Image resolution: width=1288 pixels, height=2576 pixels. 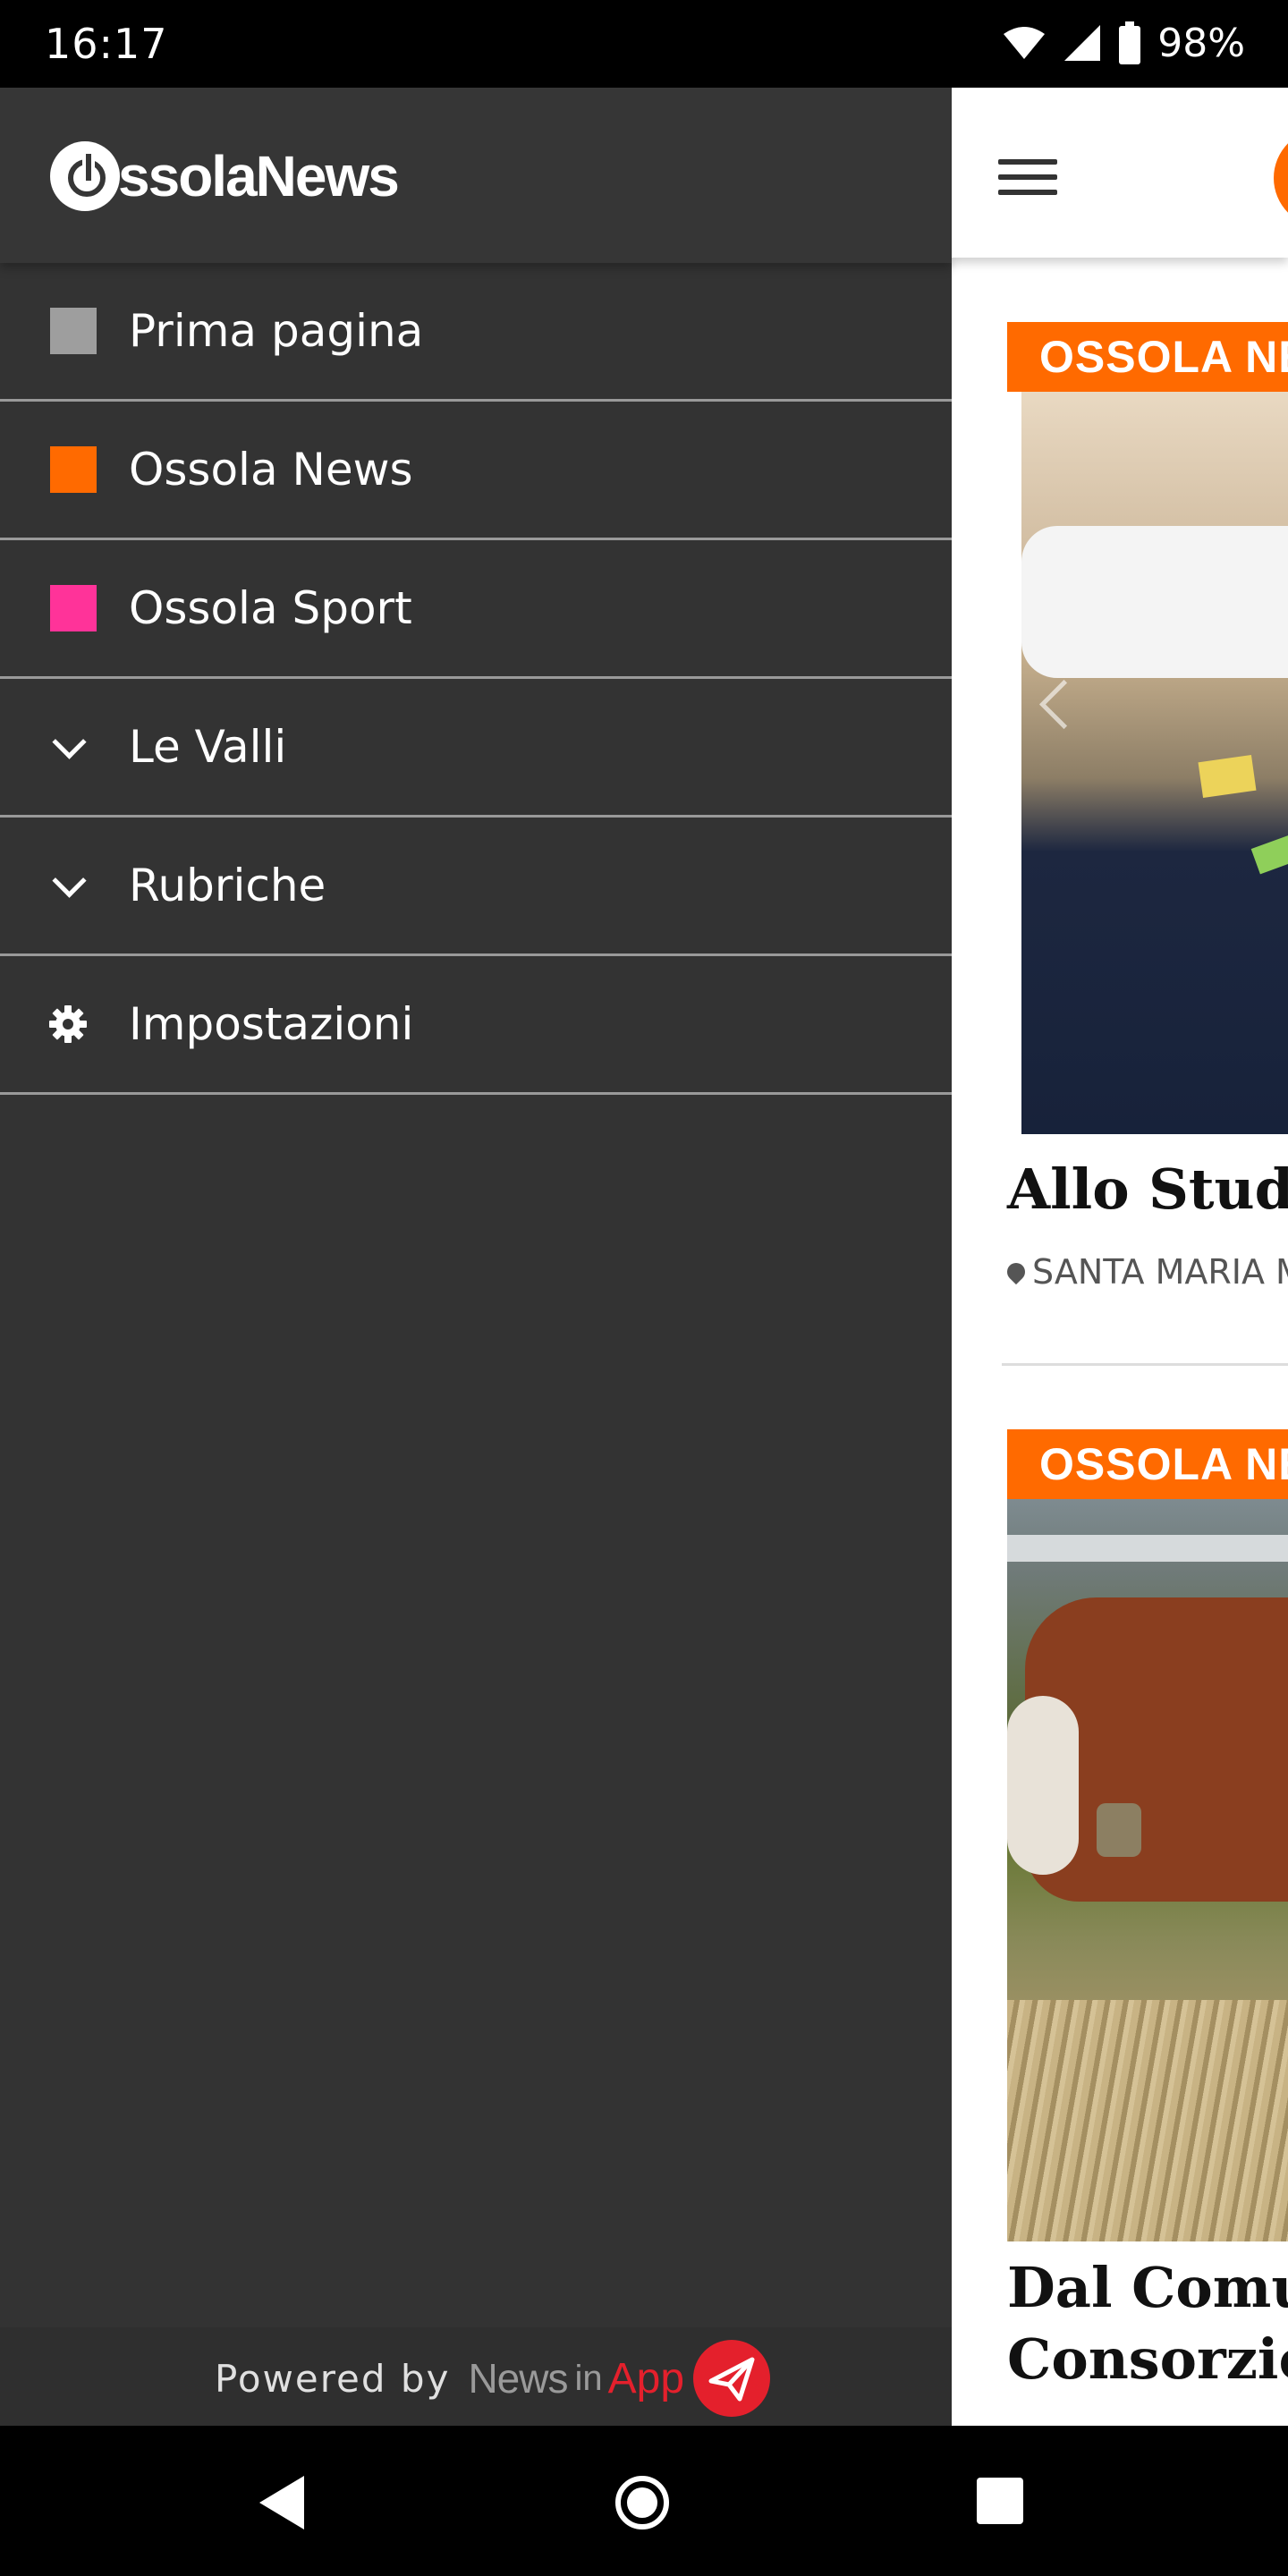 I want to click on menu-item-le-valli: Le Valli, so click(x=476, y=748).